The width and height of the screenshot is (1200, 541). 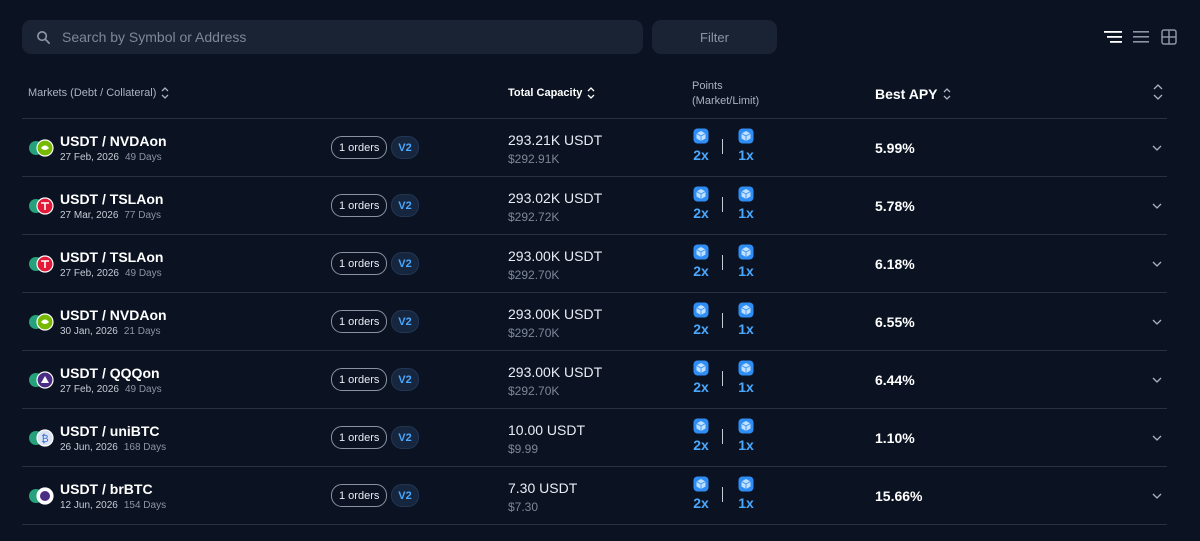 I want to click on search-input, so click(x=342, y=37).